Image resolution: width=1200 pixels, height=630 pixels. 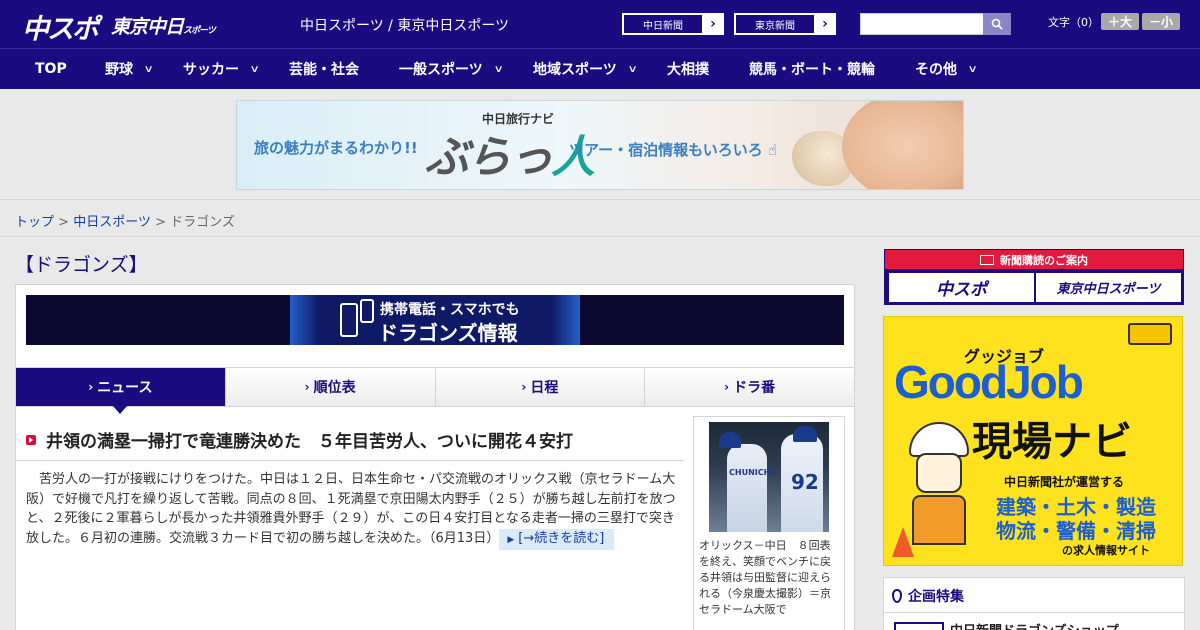 What do you see at coordinates (1120, 21) in the screenshot?
I see `font-bigger-button: ＋大` at bounding box center [1120, 21].